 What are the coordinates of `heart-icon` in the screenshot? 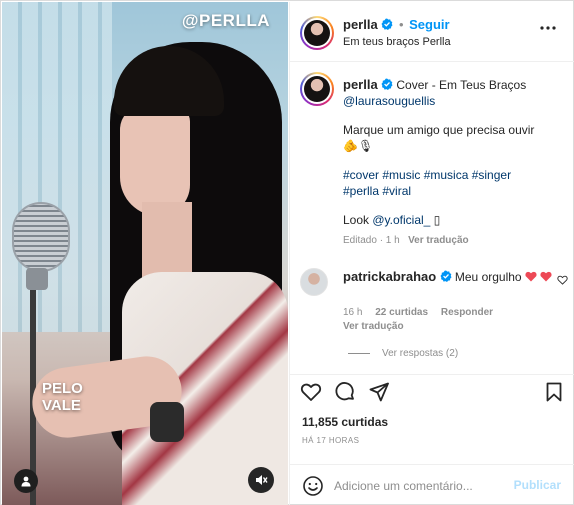 It's located at (311, 392).